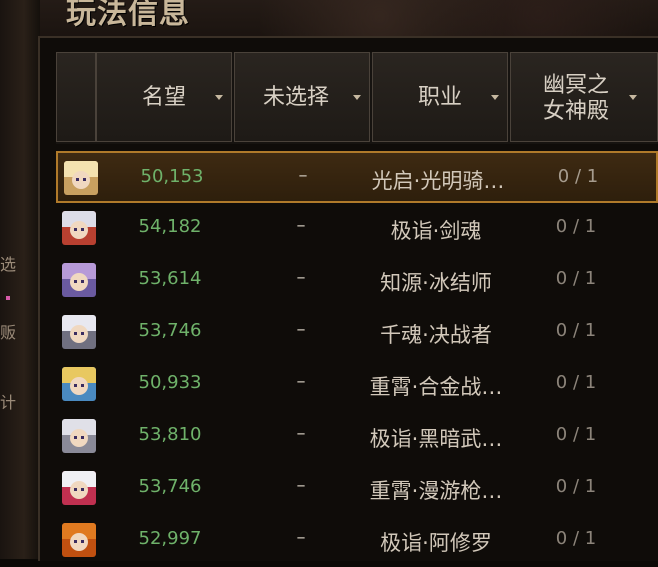  I want to click on header-cell-avatar, so click(76, 97).